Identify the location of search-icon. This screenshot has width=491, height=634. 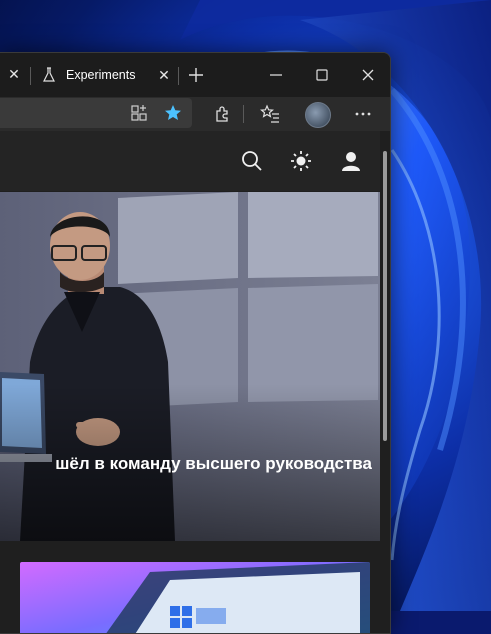
(252, 161).